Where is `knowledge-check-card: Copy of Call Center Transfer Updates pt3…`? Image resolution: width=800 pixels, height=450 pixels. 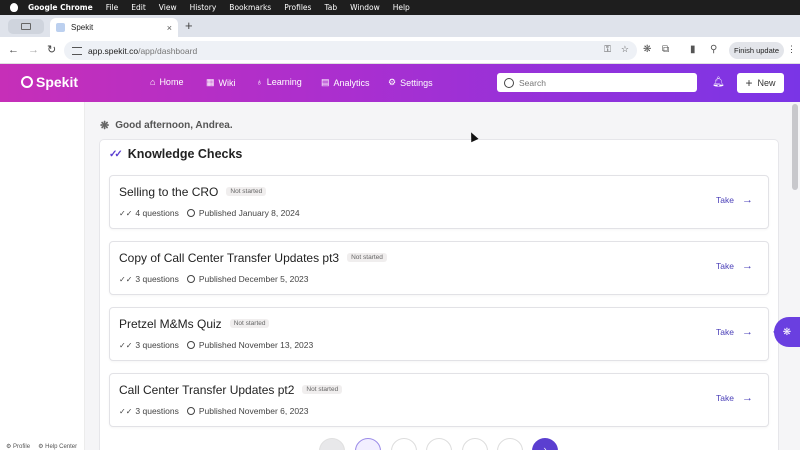 knowledge-check-card: Copy of Call Center Transfer Updates pt3… is located at coordinates (439, 268).